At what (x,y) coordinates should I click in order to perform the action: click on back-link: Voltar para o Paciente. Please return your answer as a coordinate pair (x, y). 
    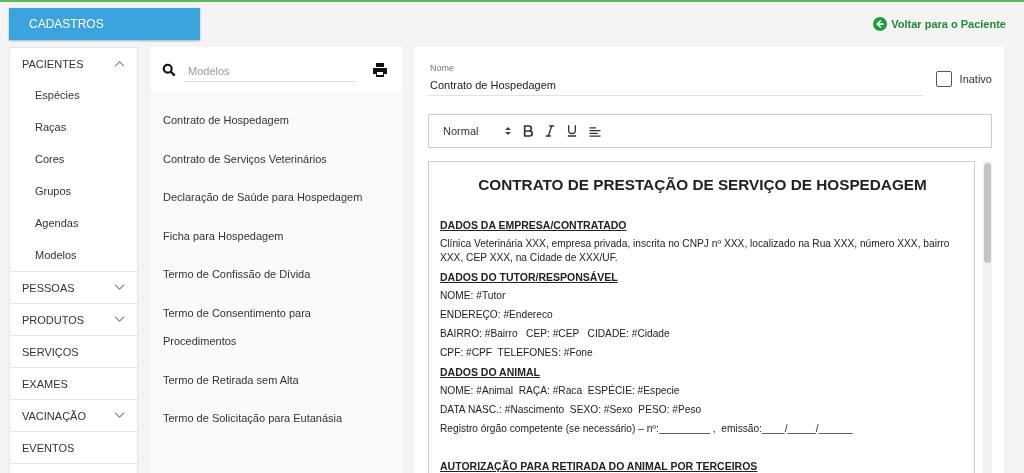
    Looking at the image, I should click on (939, 24).